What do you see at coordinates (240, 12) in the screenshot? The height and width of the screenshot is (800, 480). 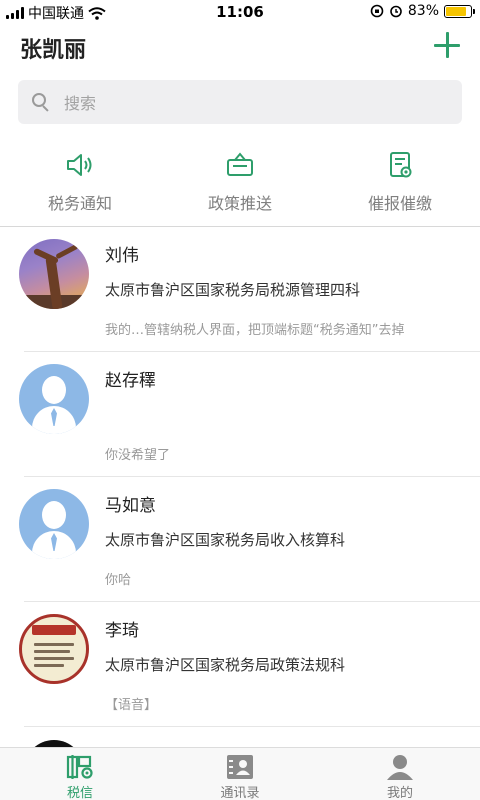 I see `status-bar: 中国联通 11:06 83%` at bounding box center [240, 12].